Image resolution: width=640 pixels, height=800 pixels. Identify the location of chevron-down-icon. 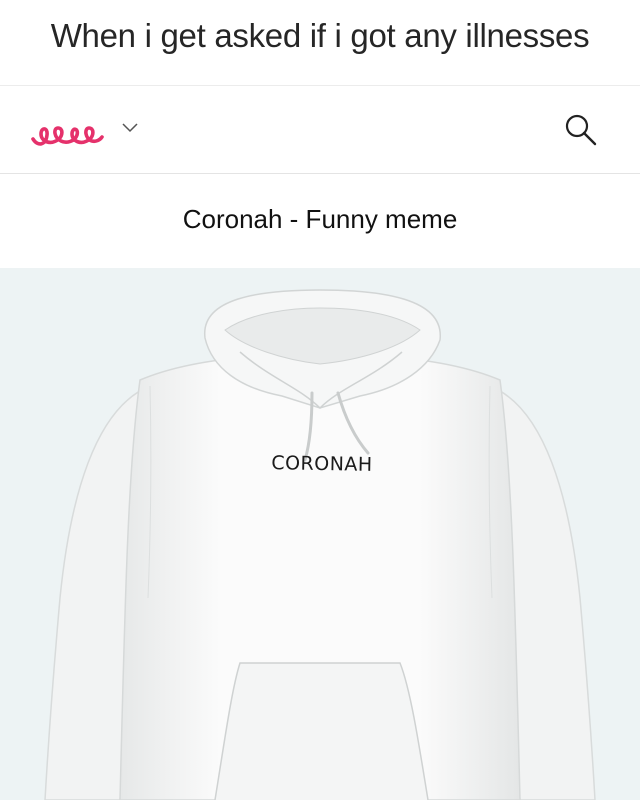
(130, 128).